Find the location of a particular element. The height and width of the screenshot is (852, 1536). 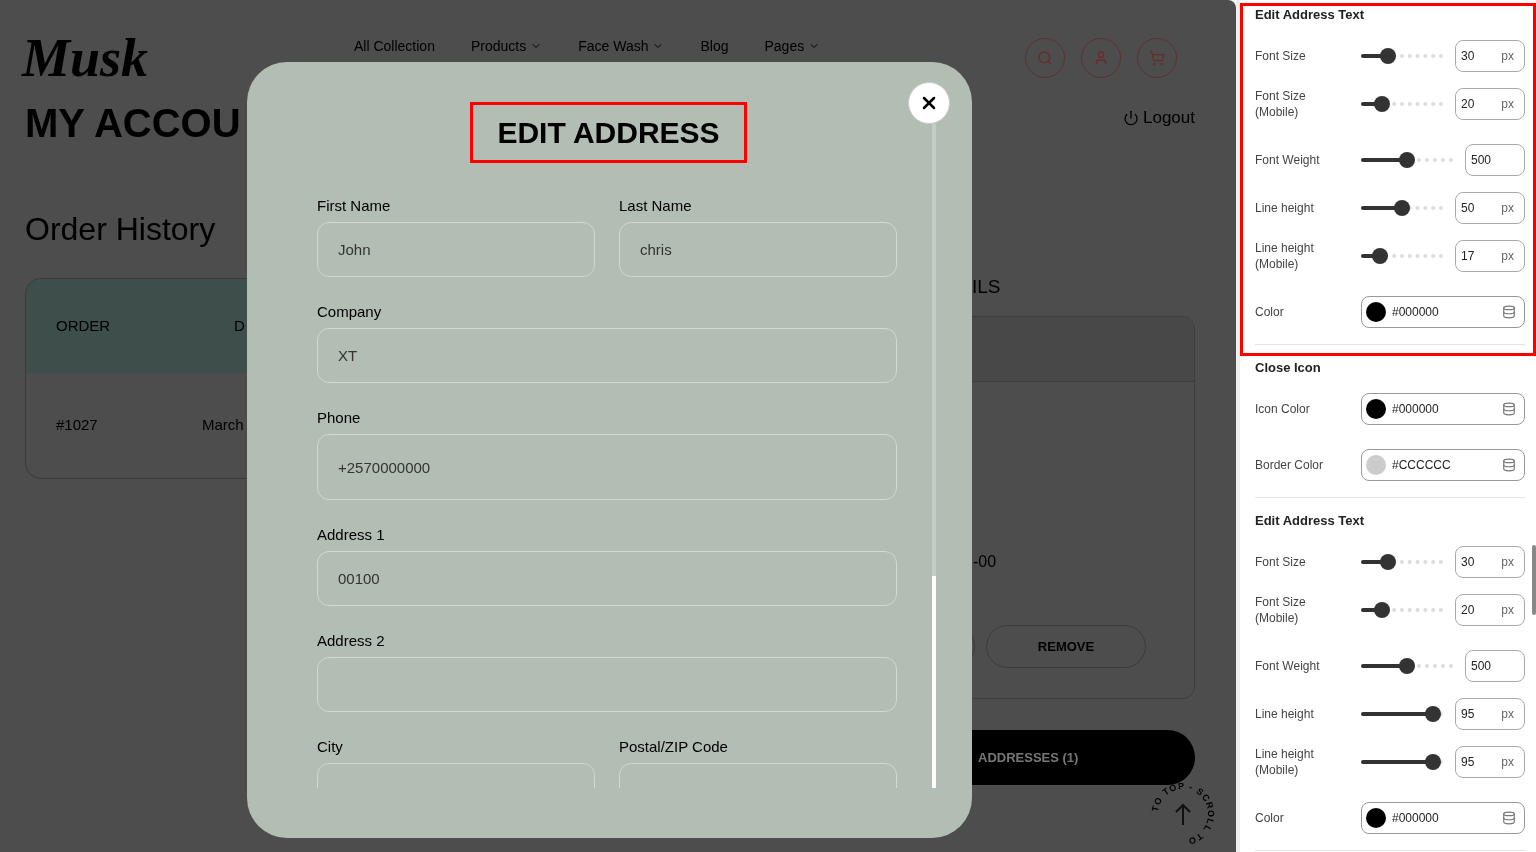

field-label: Company is located at coordinates (349, 311).